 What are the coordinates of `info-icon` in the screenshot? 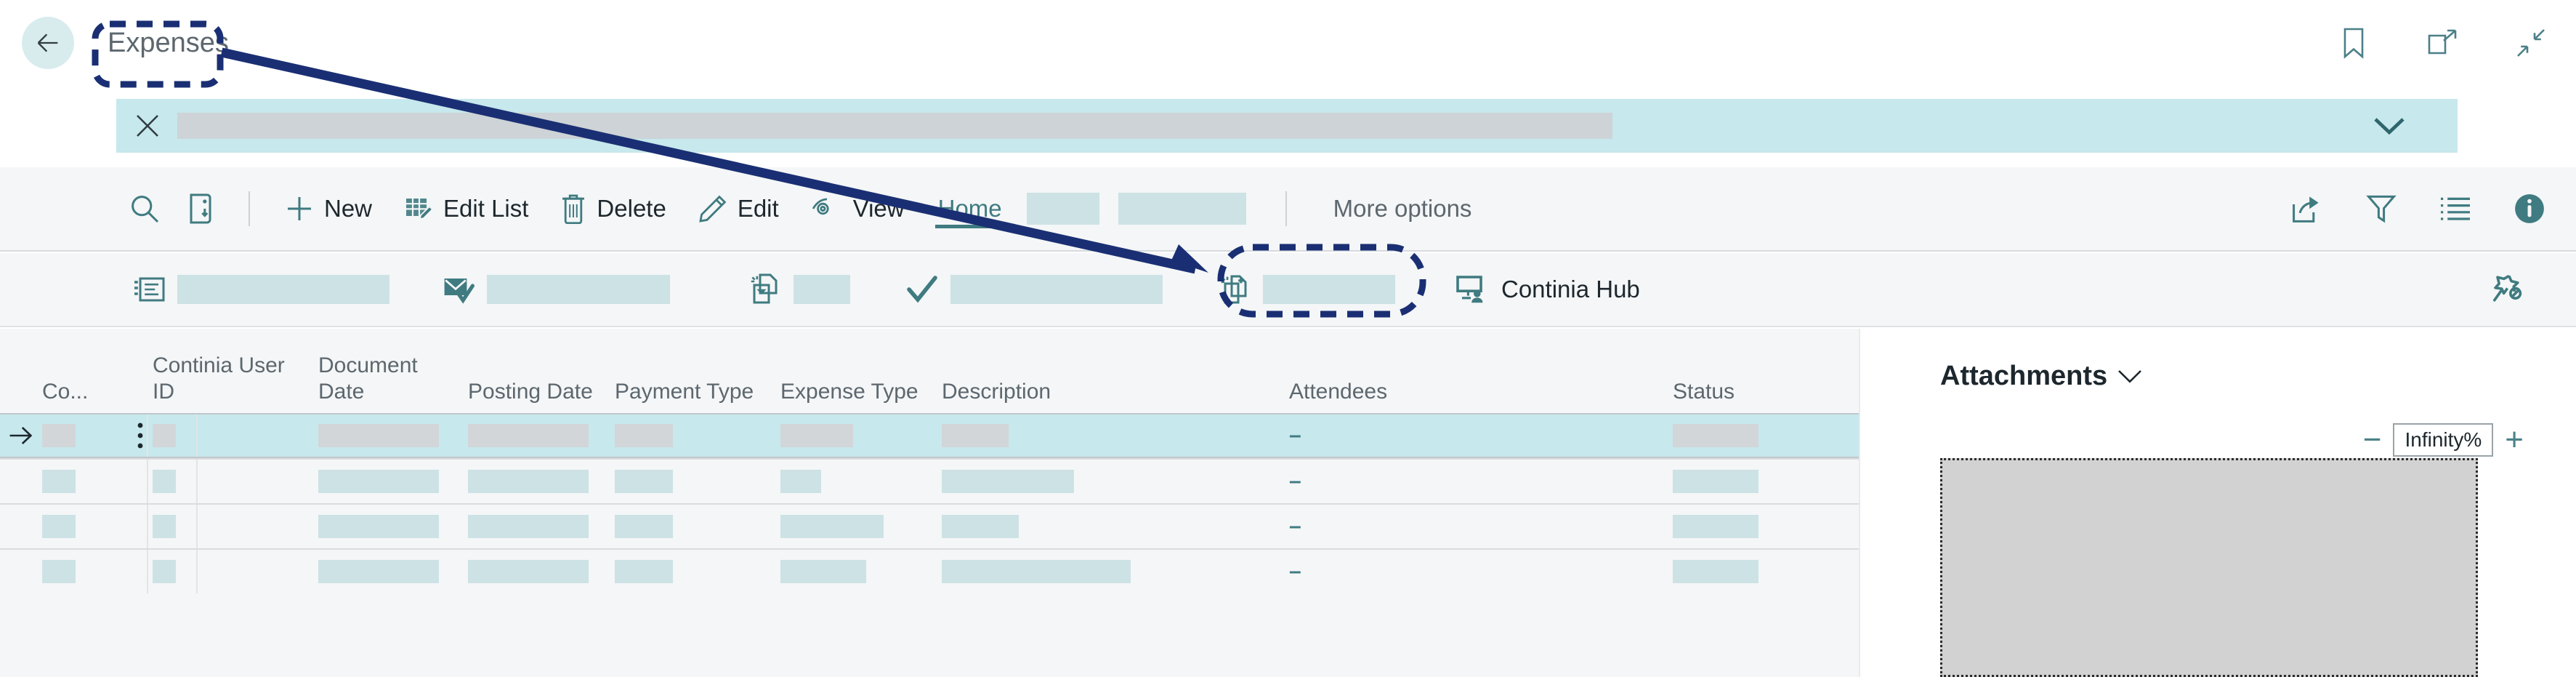 It's located at (2530, 209).